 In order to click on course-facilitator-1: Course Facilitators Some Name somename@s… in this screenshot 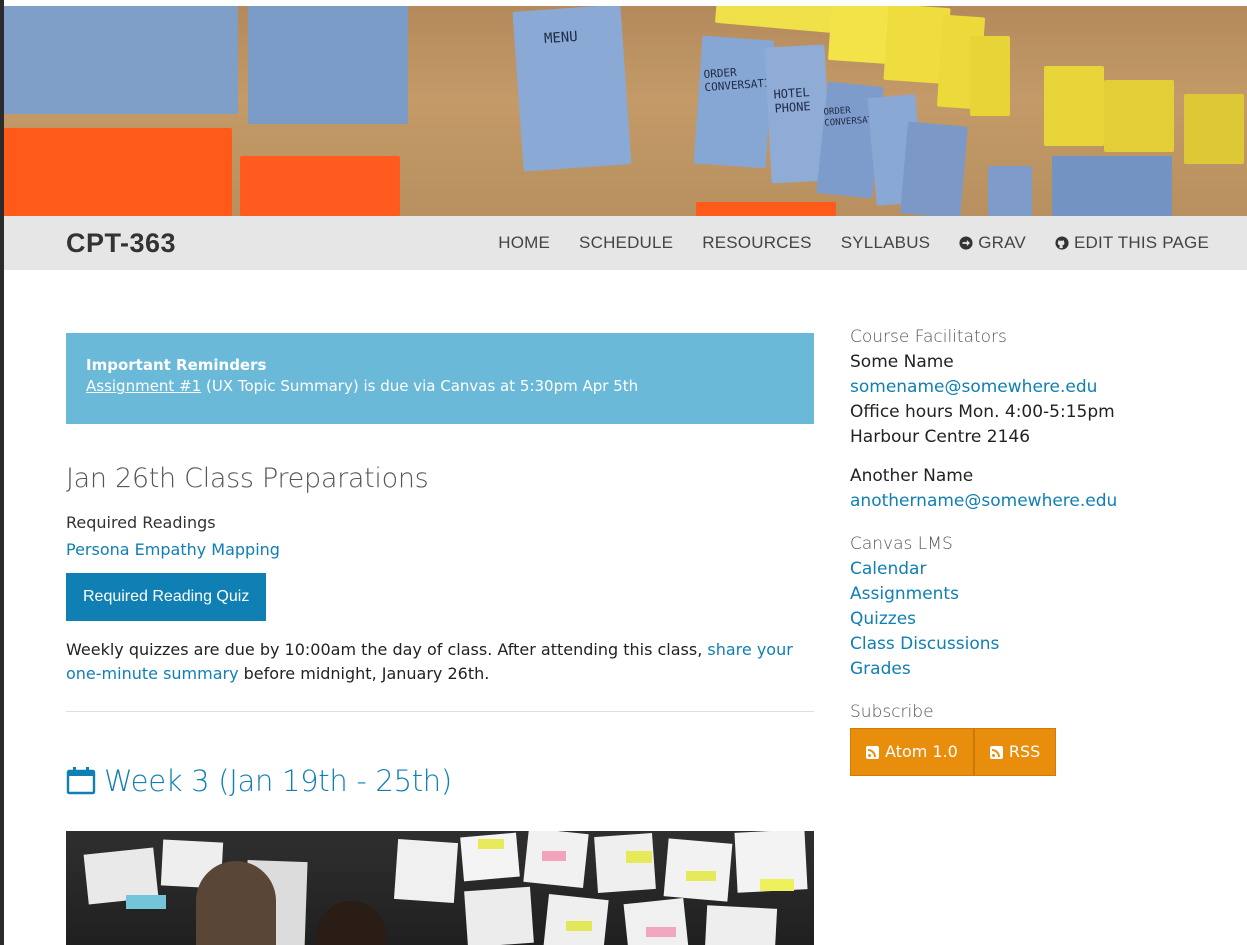, I will do `click(1030, 387)`.